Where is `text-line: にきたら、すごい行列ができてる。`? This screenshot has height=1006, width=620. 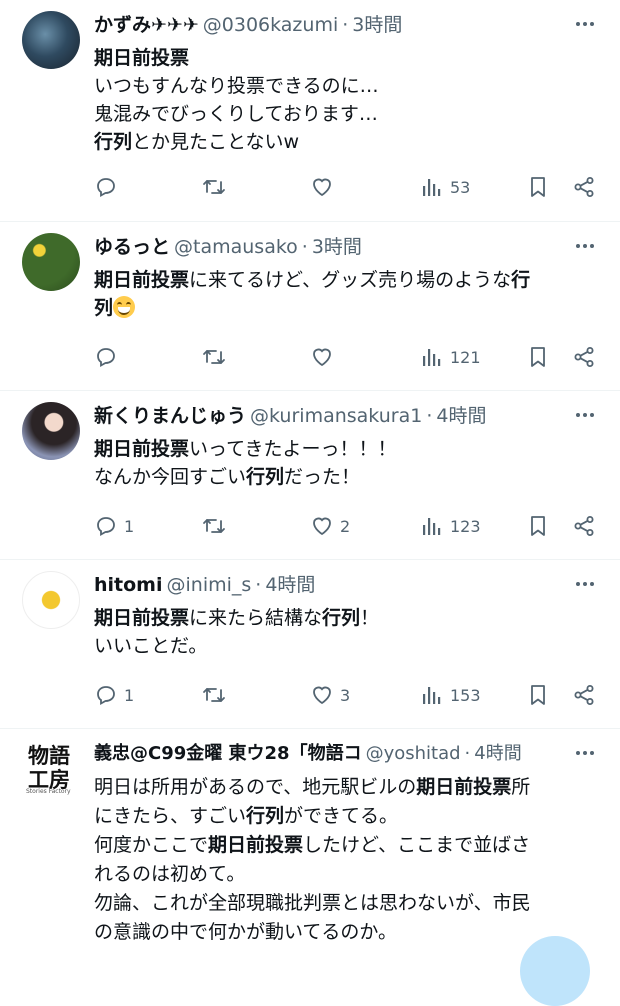 text-line: にきたら、すごい行列ができてる。 is located at coordinates (346, 816).